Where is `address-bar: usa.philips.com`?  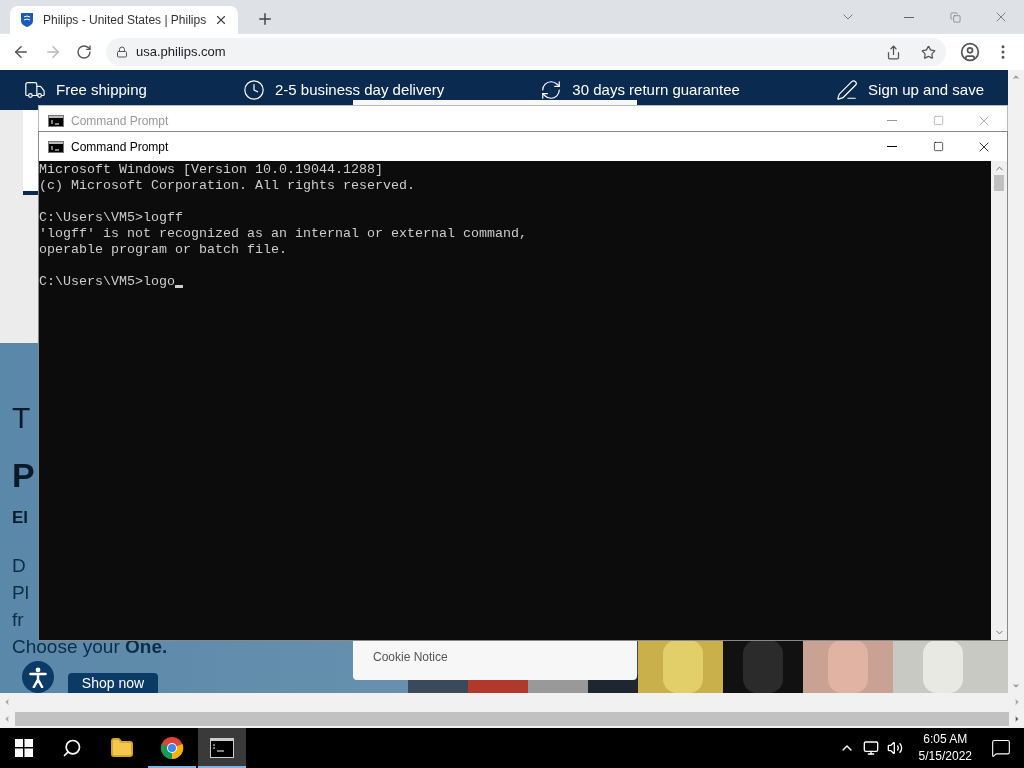 address-bar: usa.philips.com is located at coordinates (526, 52).